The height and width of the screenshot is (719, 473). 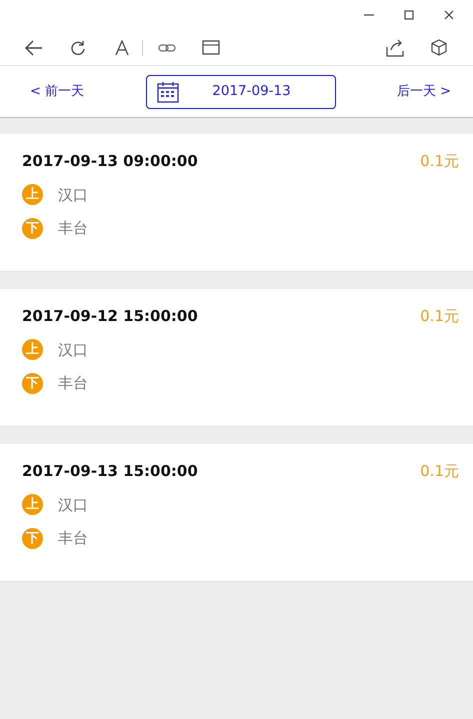 What do you see at coordinates (167, 91) in the screenshot?
I see `calendar-icon` at bounding box center [167, 91].